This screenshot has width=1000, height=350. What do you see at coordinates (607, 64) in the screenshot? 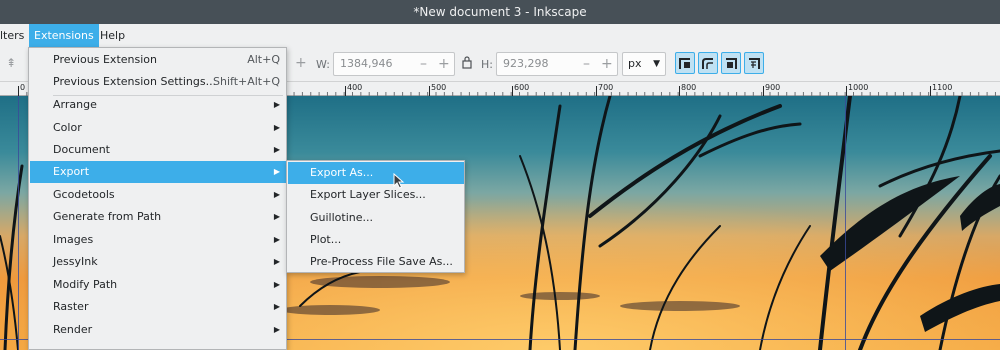
I see `height-increment: +` at bounding box center [607, 64].